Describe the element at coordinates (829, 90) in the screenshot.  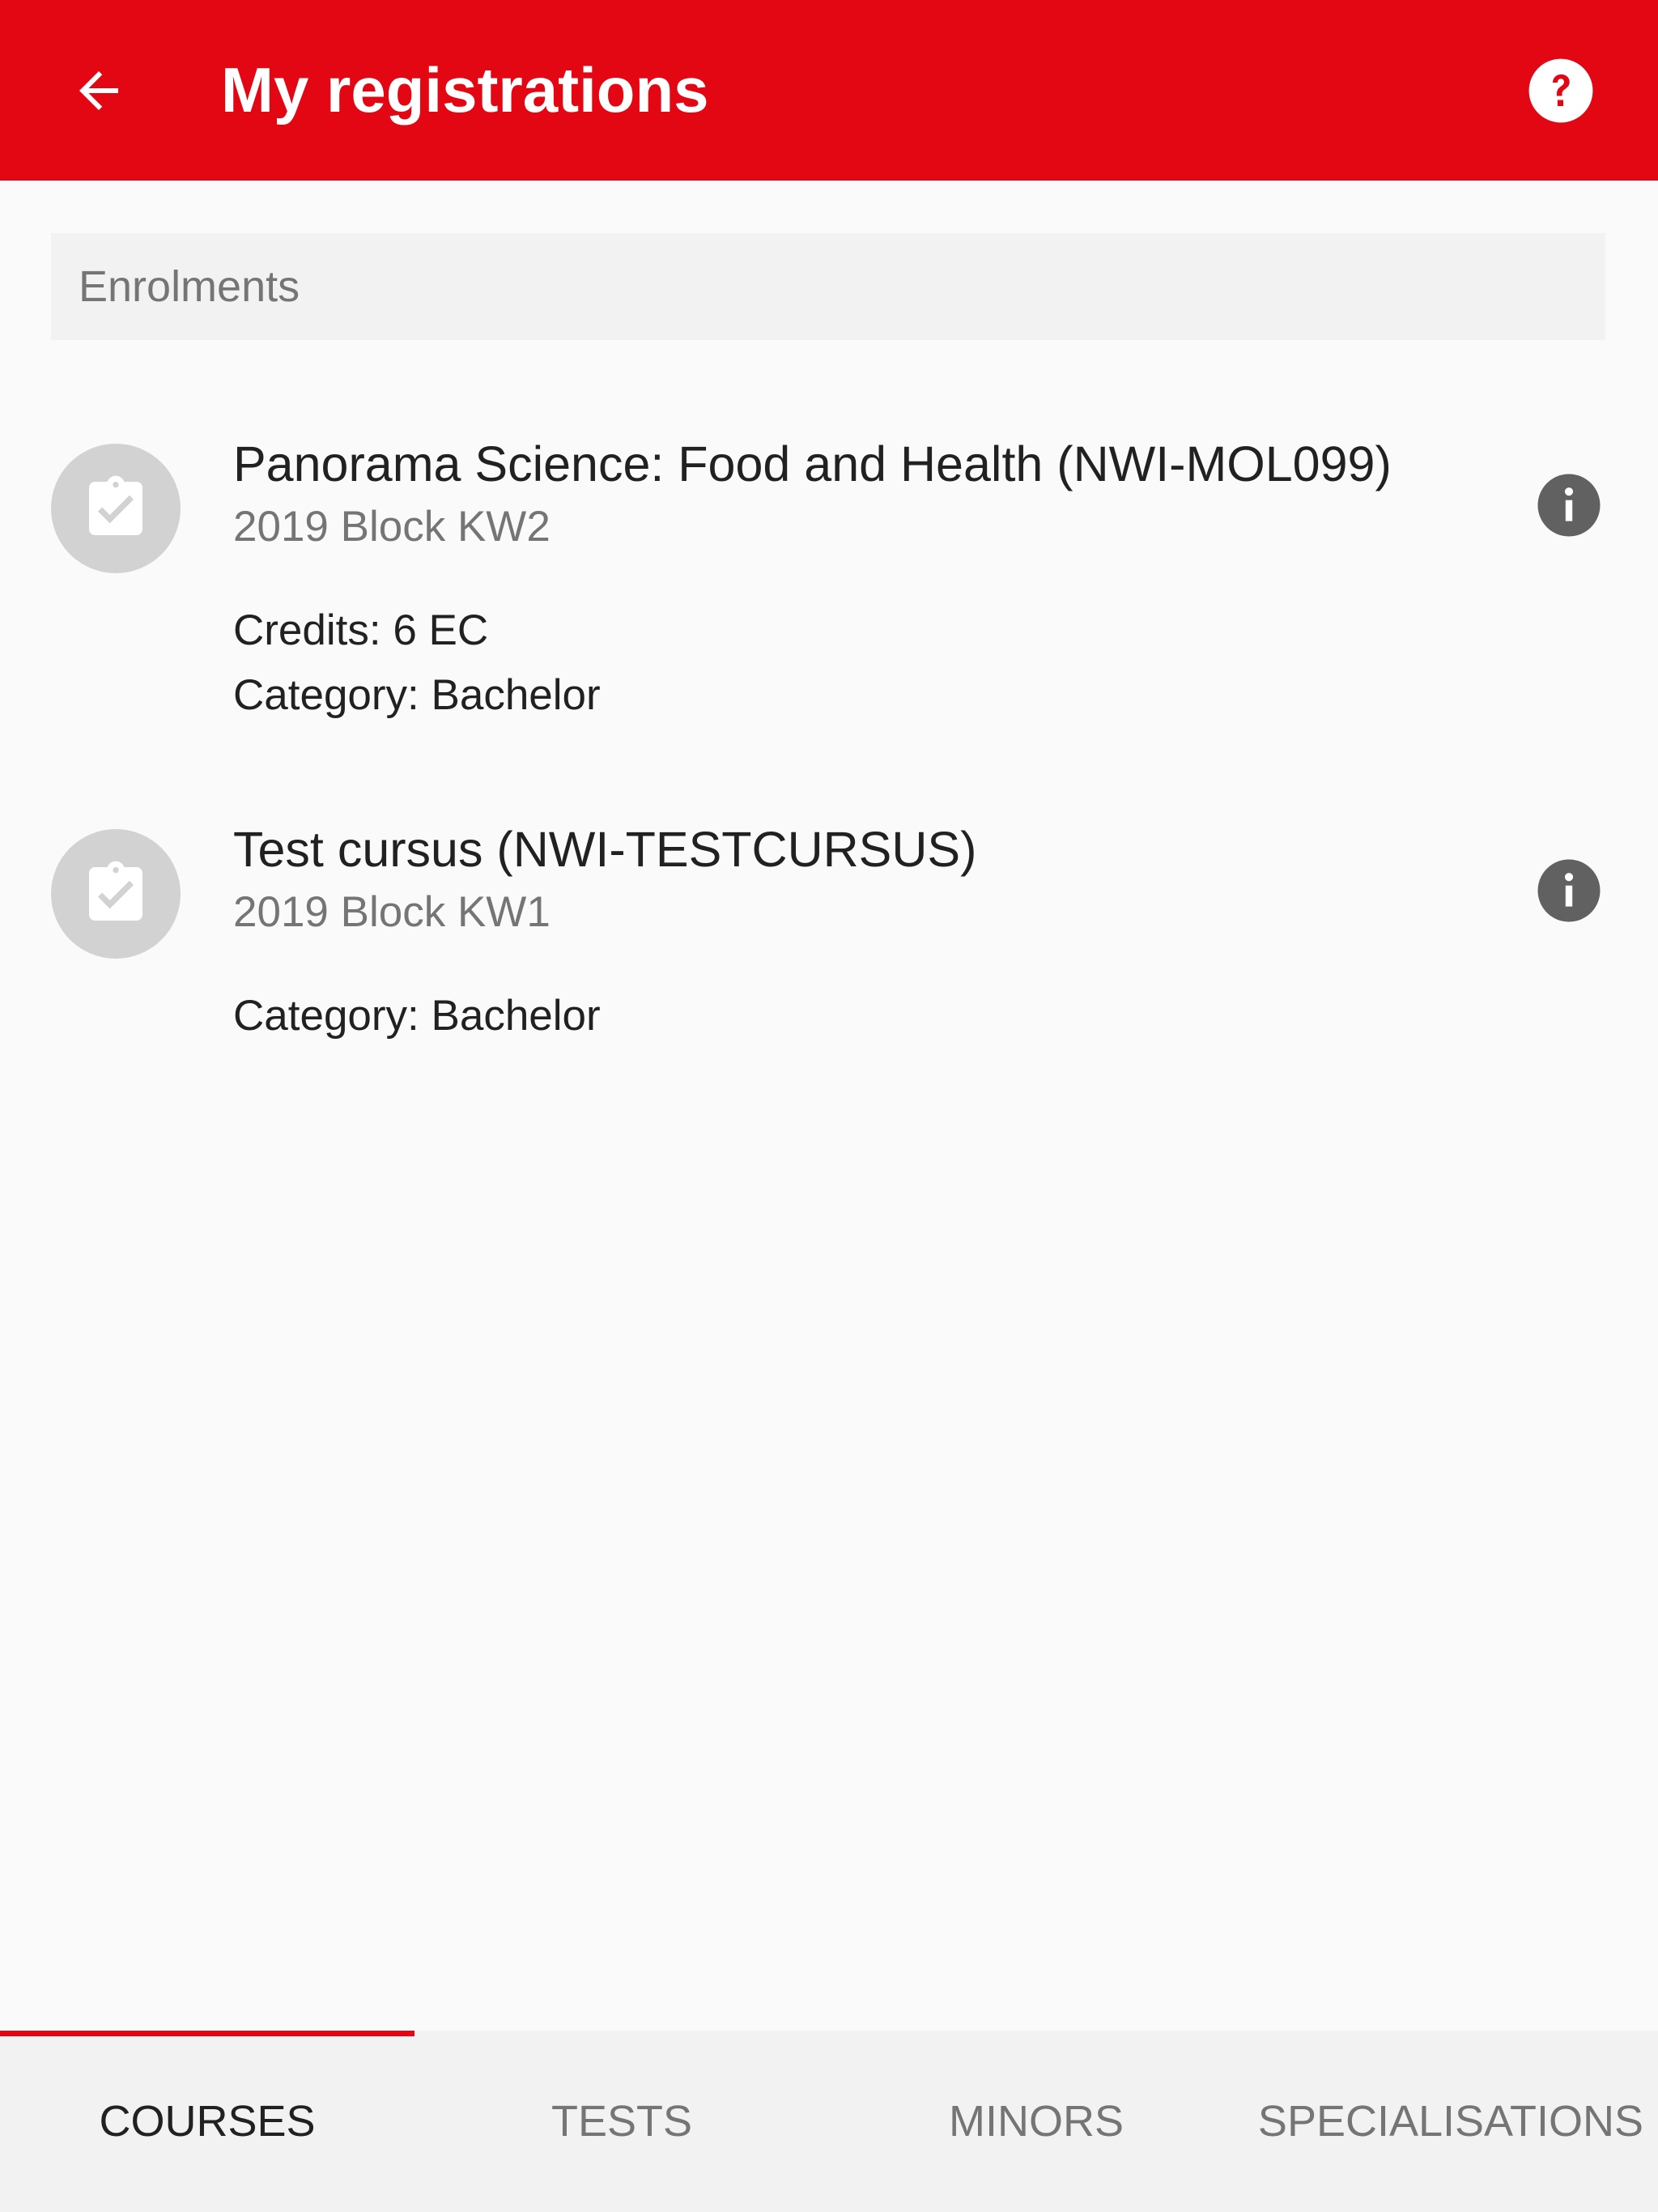
I see `app-bar: My registrations` at that location.